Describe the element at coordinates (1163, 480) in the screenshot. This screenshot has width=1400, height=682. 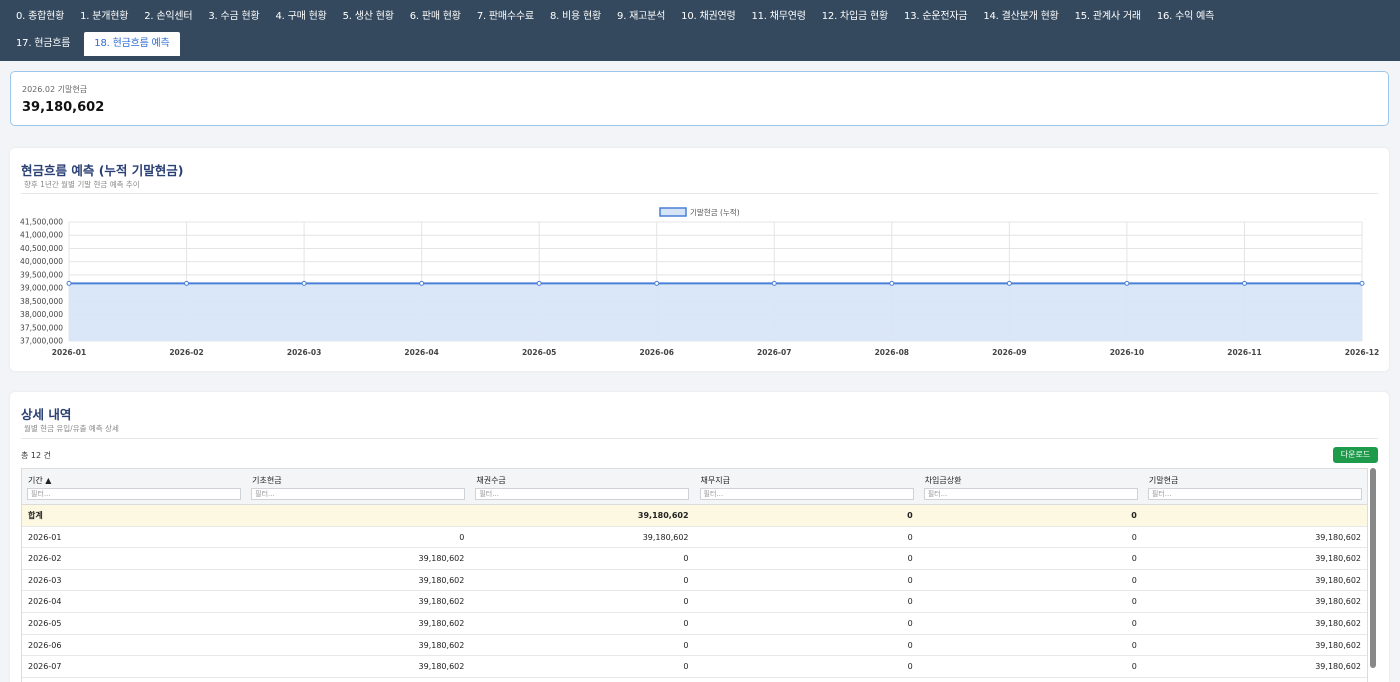
I see `column-header-label: 기말현금` at that location.